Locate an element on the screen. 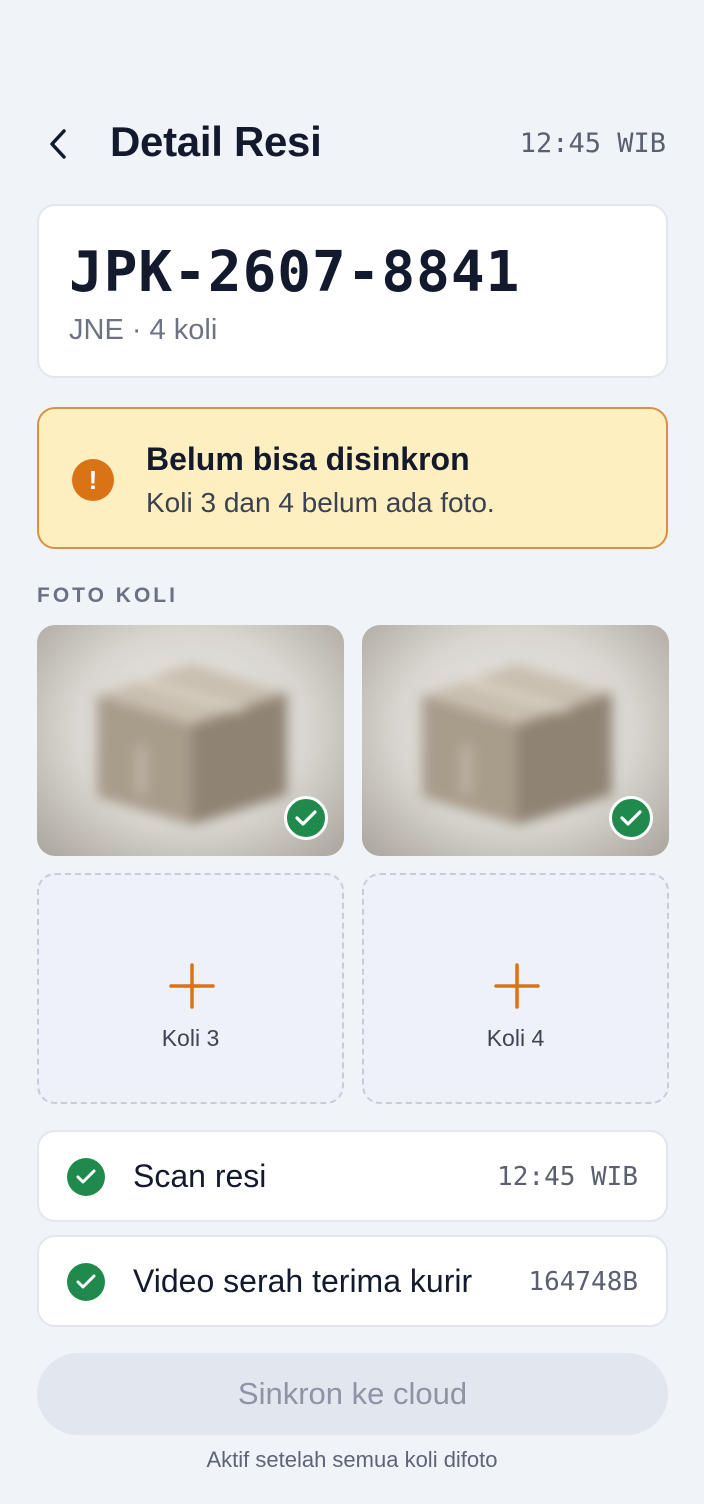 Image resolution: width=704 pixels, height=1504 pixels. resi-card: JPK-2607-8841 JNE · 4 koli is located at coordinates (352, 291).